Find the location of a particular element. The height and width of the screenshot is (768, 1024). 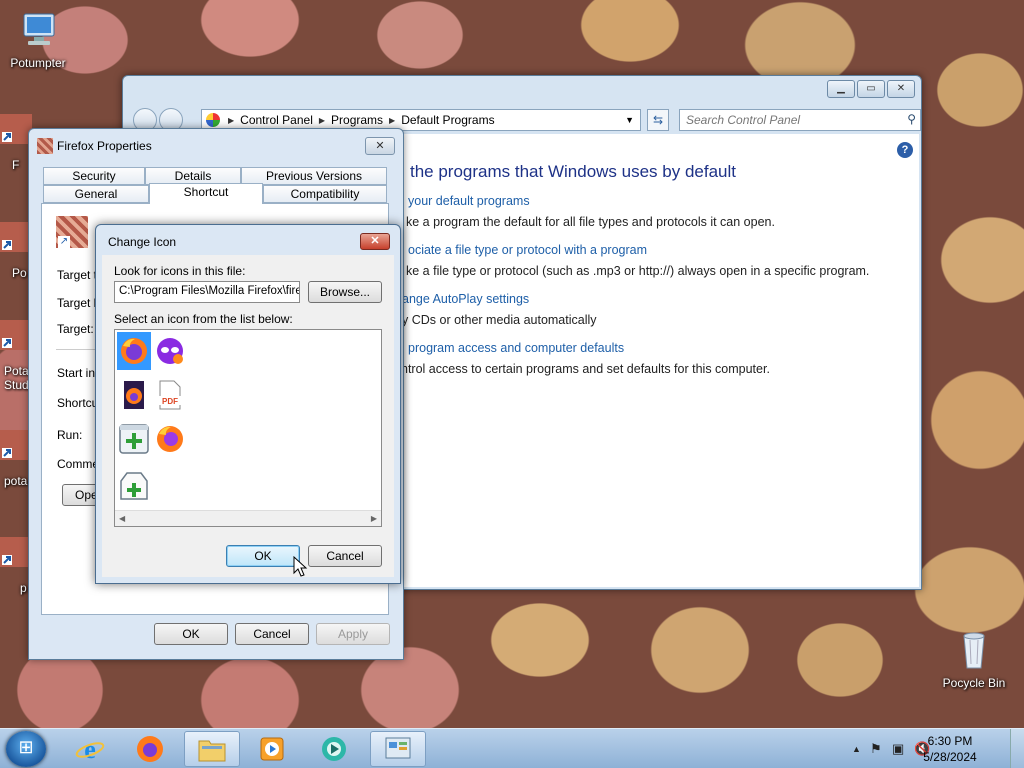

computer-icon is located at coordinates (39, 29).